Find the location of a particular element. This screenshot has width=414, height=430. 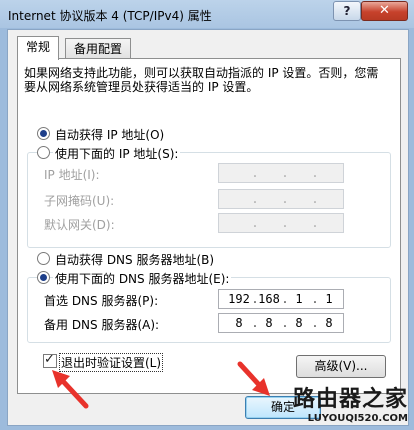

radio-manual-ip is located at coordinates (43, 152).